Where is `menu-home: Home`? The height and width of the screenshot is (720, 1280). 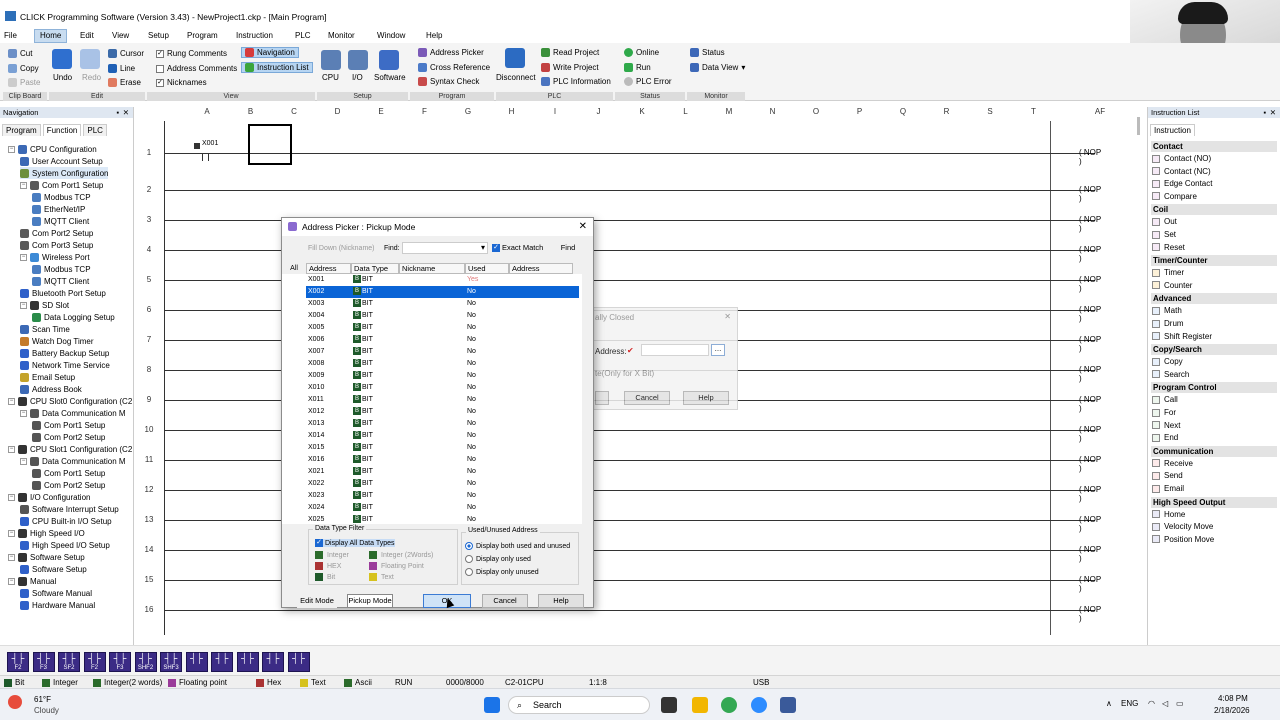 menu-home: Home is located at coordinates (51, 36).